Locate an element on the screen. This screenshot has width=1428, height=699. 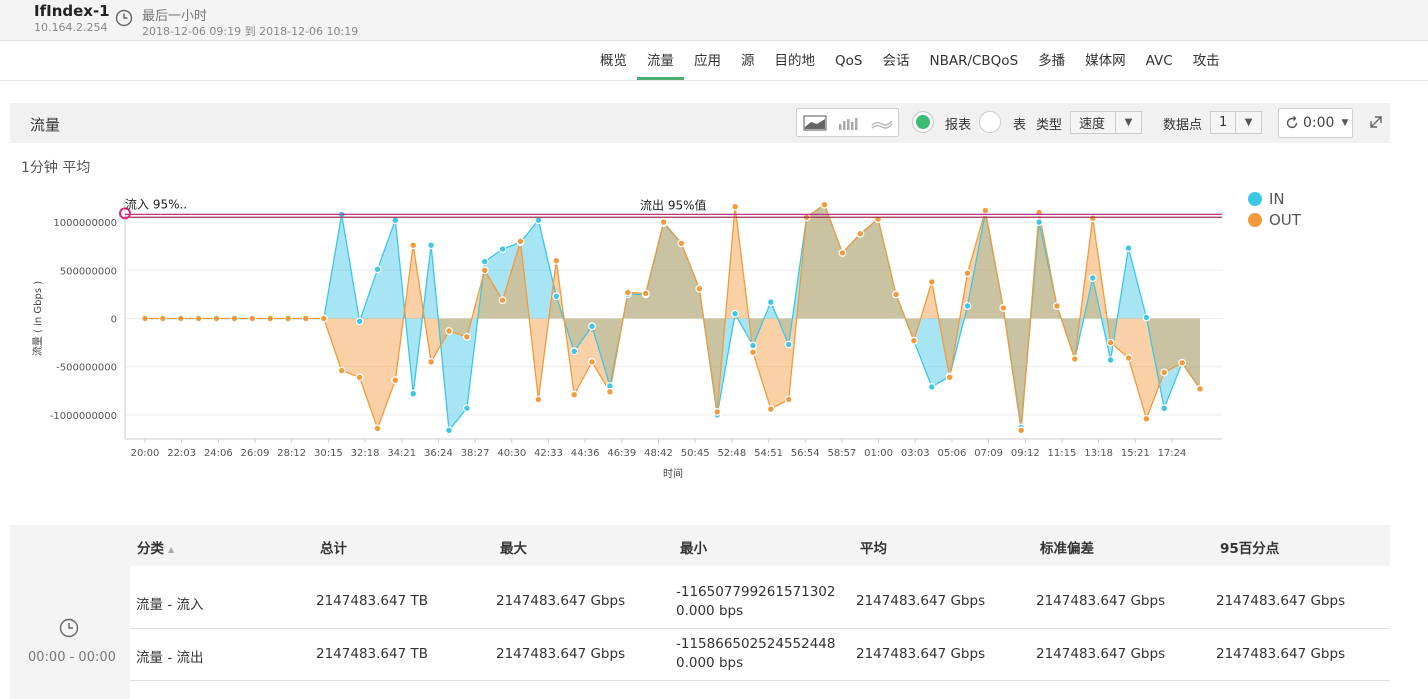
x-tick-label: 17:24 is located at coordinates (1172, 453).